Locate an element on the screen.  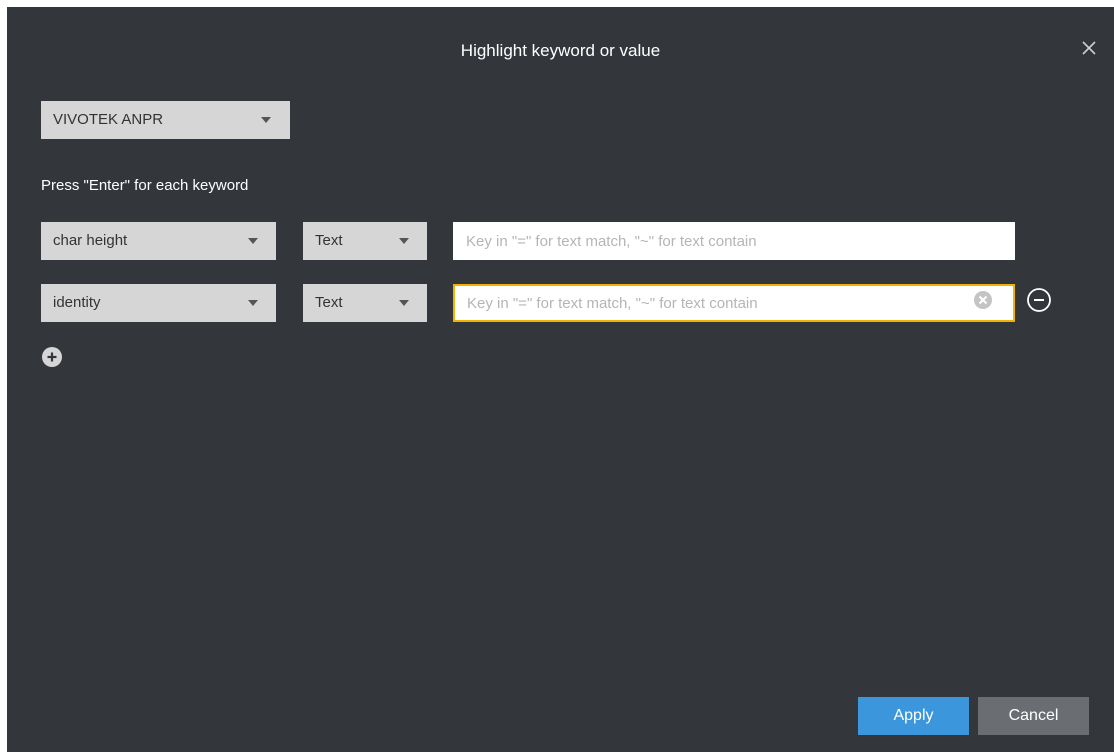
field-select-row-1: char height is located at coordinates (158, 241).